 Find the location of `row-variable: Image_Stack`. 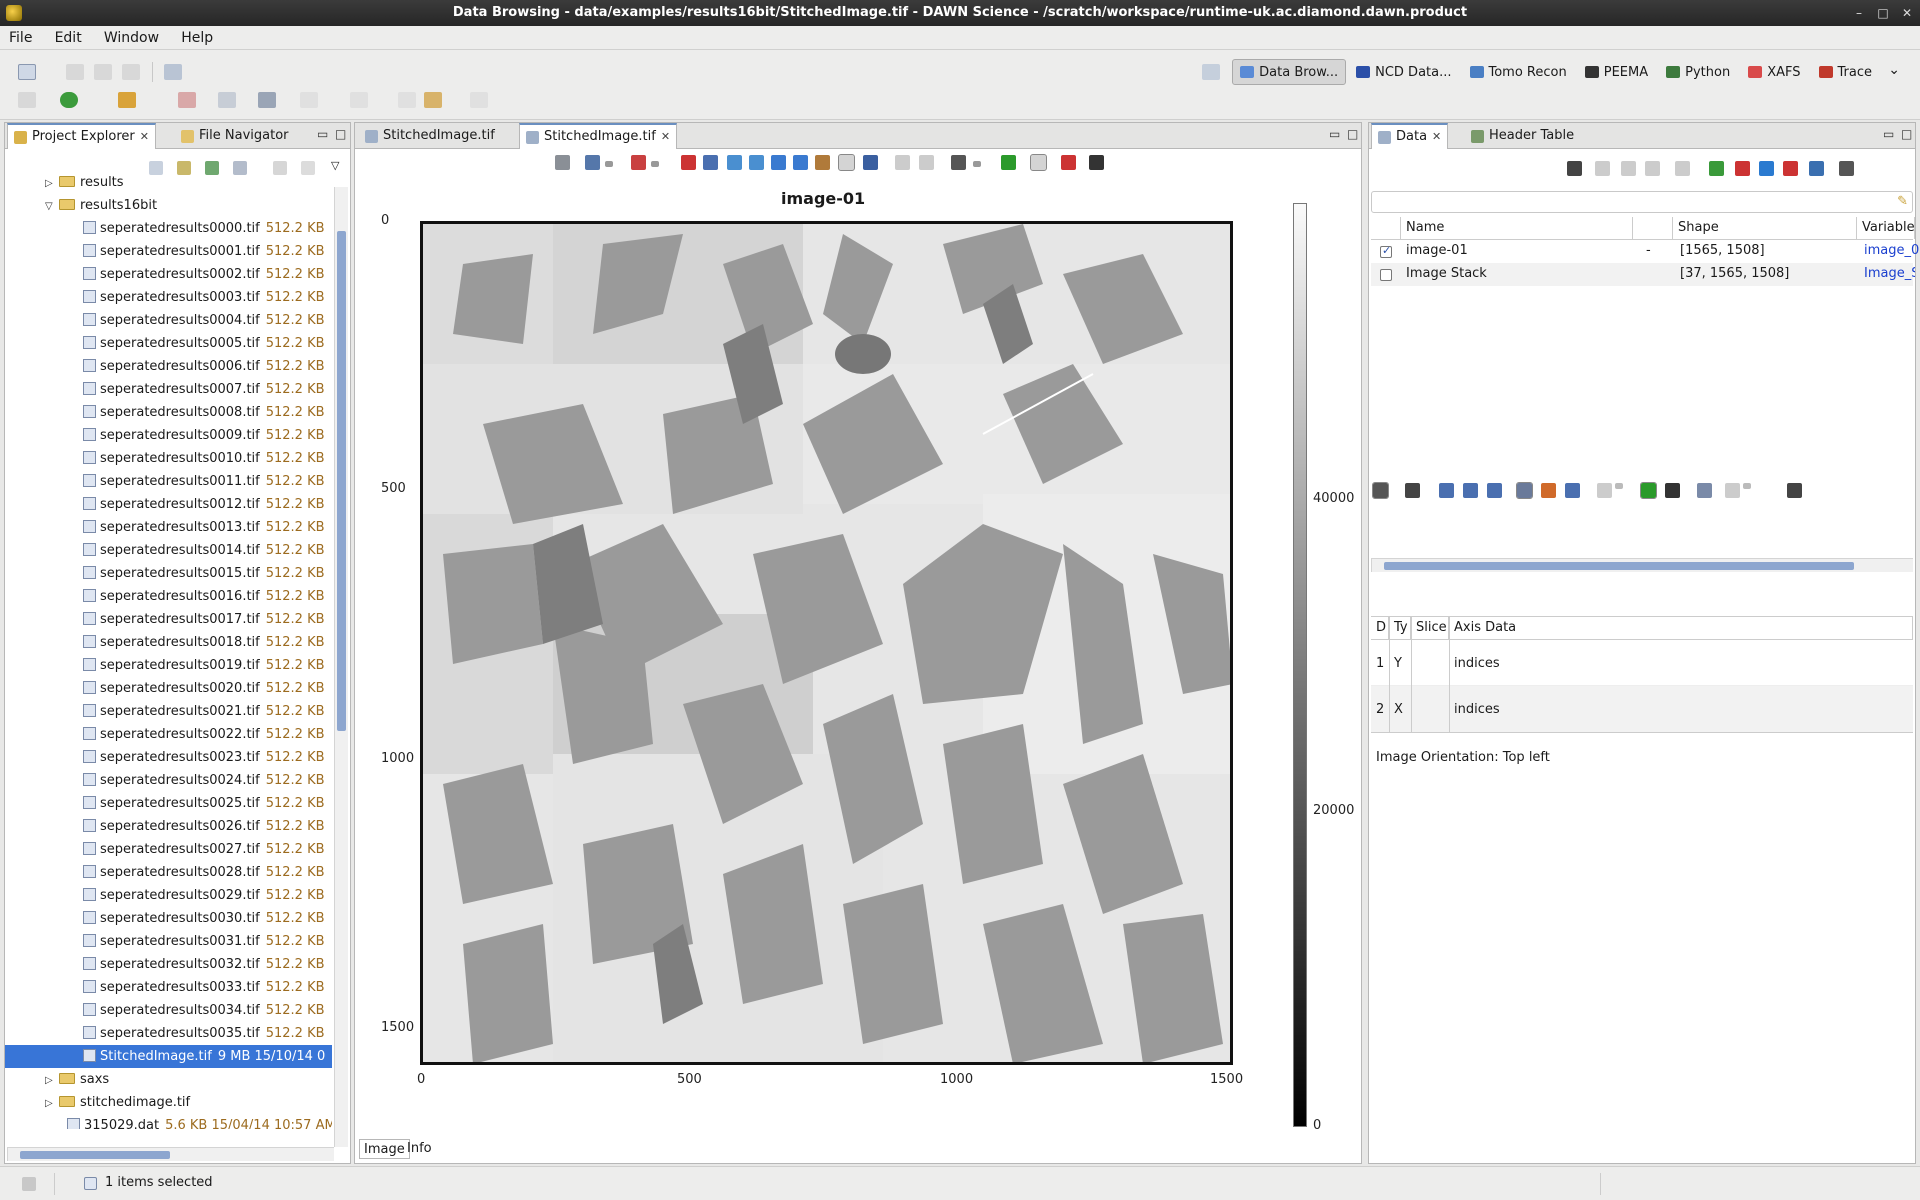

row-variable: Image_Stack is located at coordinates (1887, 274).